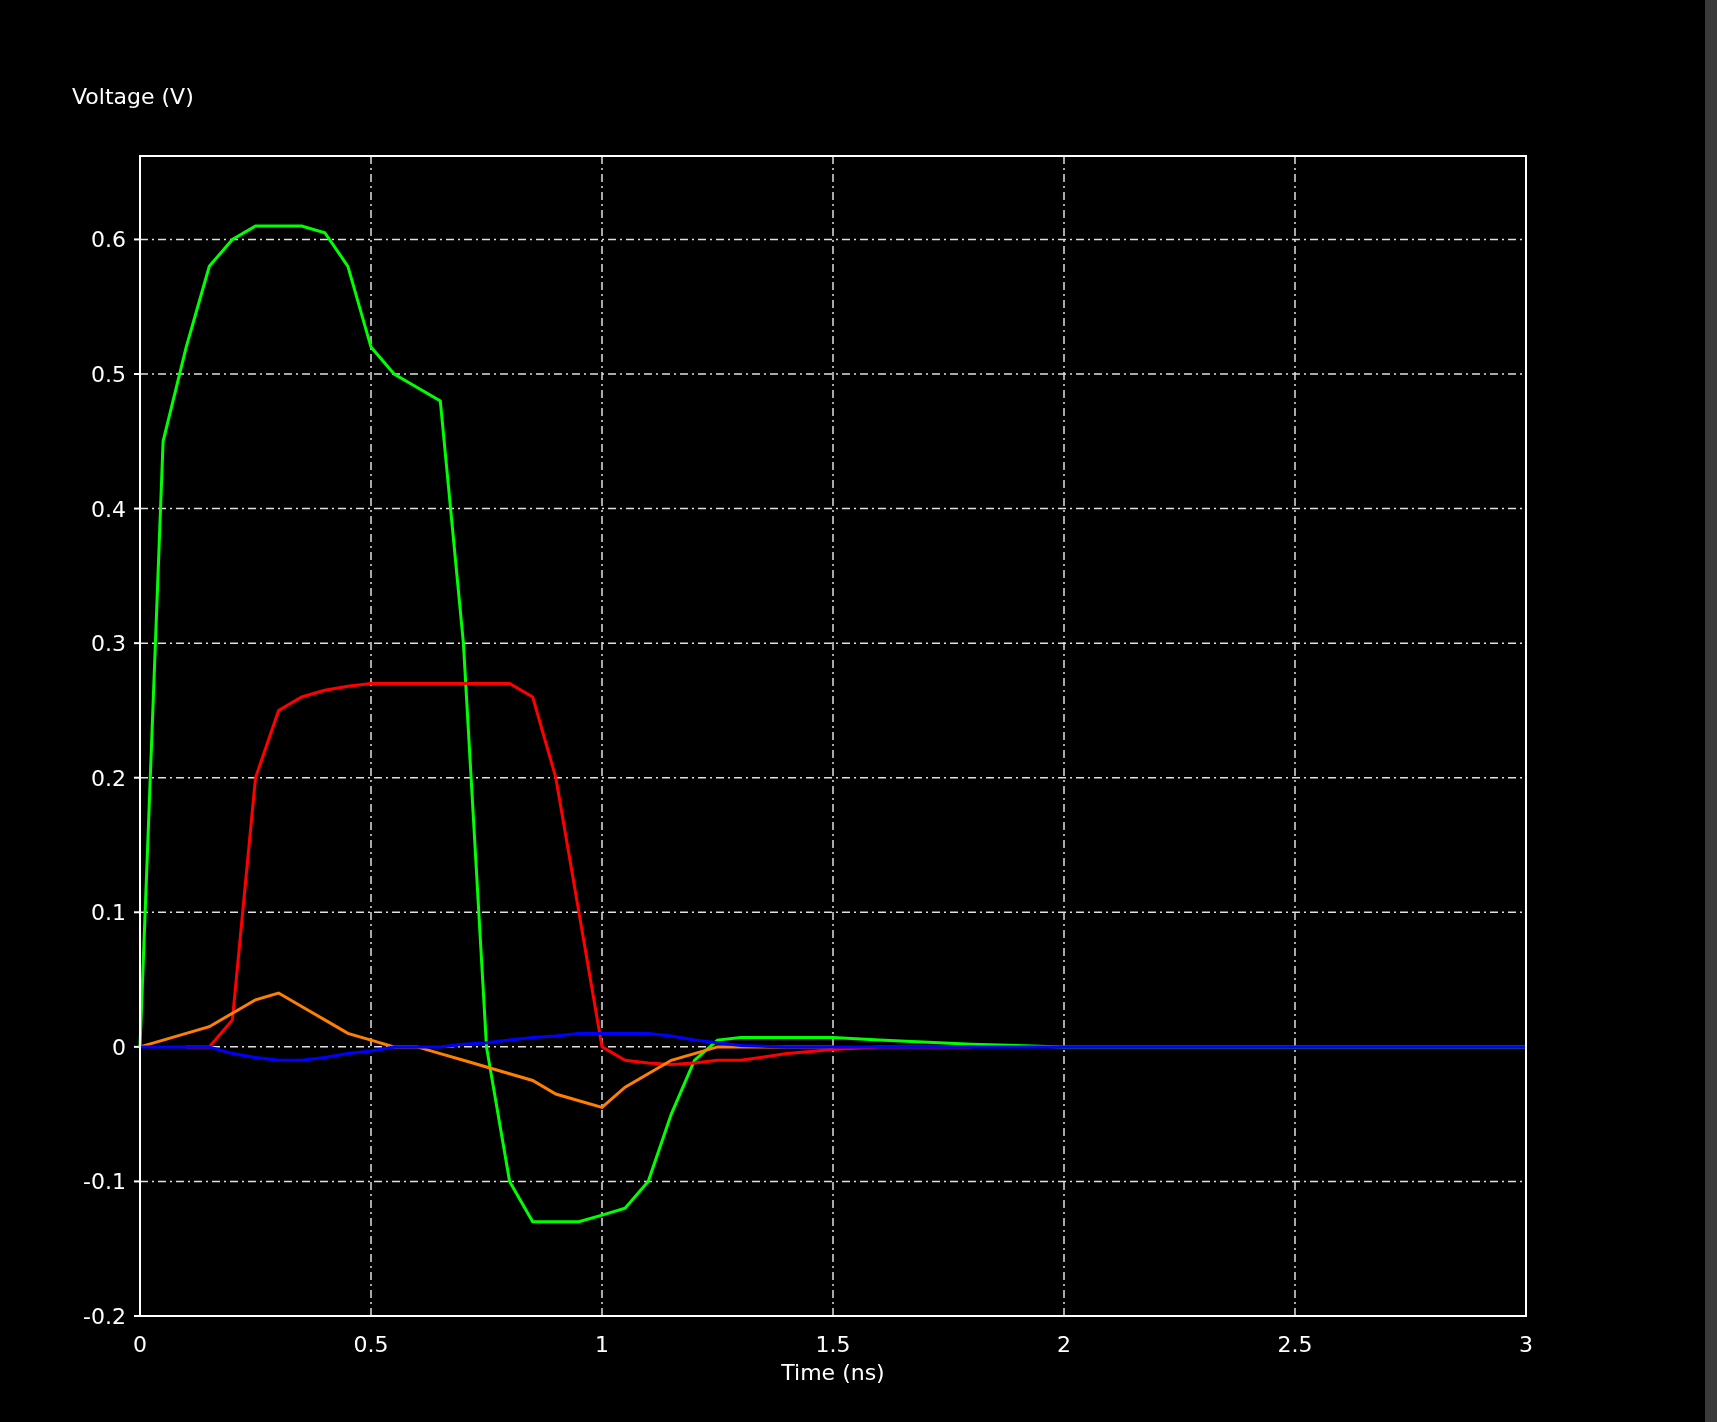 The image size is (1717, 1422). I want to click on tick-label: 1, so click(602, 1344).